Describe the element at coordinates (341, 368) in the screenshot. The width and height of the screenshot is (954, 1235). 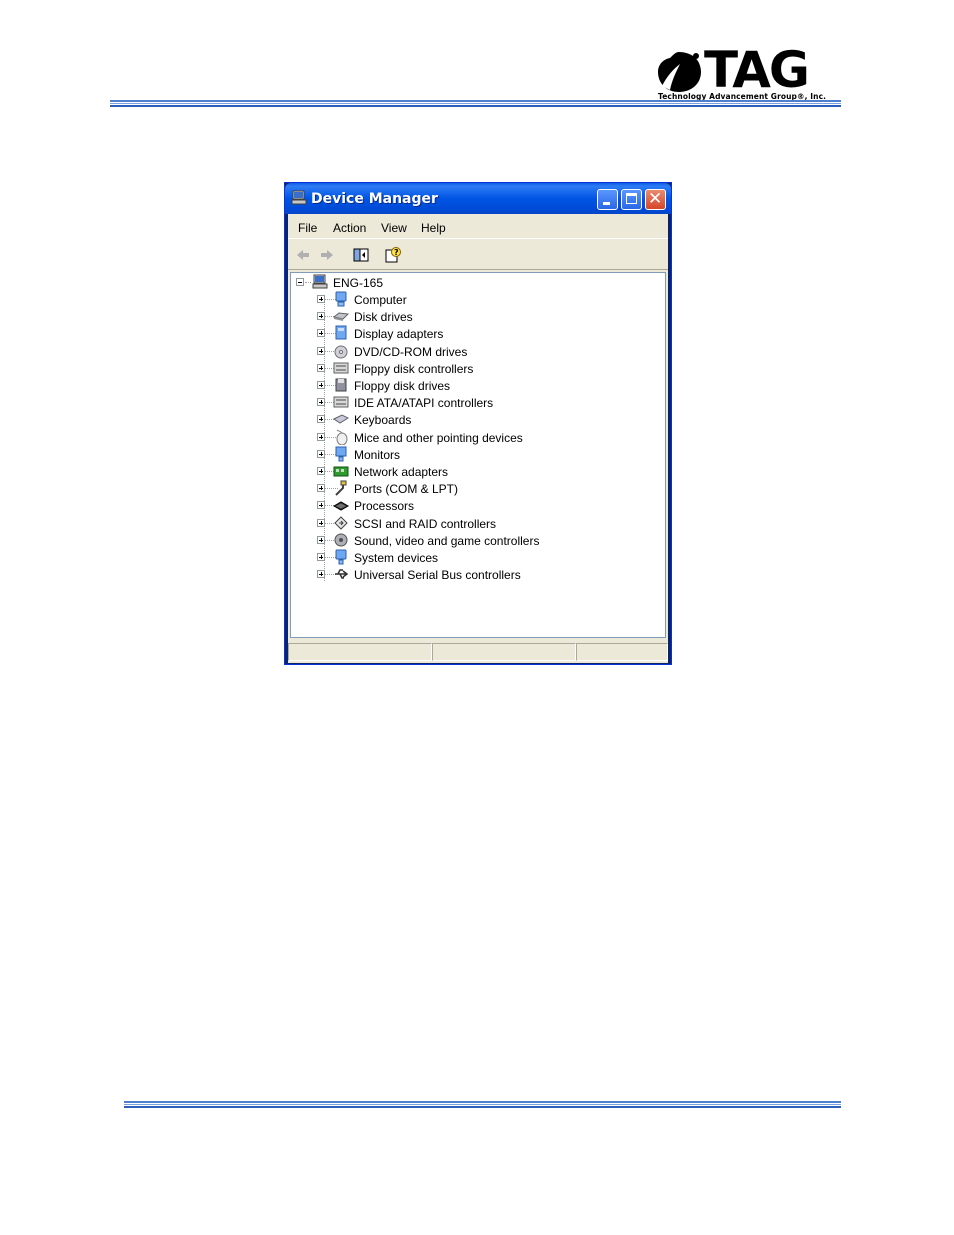
I see `floppy-controller-icon` at that location.